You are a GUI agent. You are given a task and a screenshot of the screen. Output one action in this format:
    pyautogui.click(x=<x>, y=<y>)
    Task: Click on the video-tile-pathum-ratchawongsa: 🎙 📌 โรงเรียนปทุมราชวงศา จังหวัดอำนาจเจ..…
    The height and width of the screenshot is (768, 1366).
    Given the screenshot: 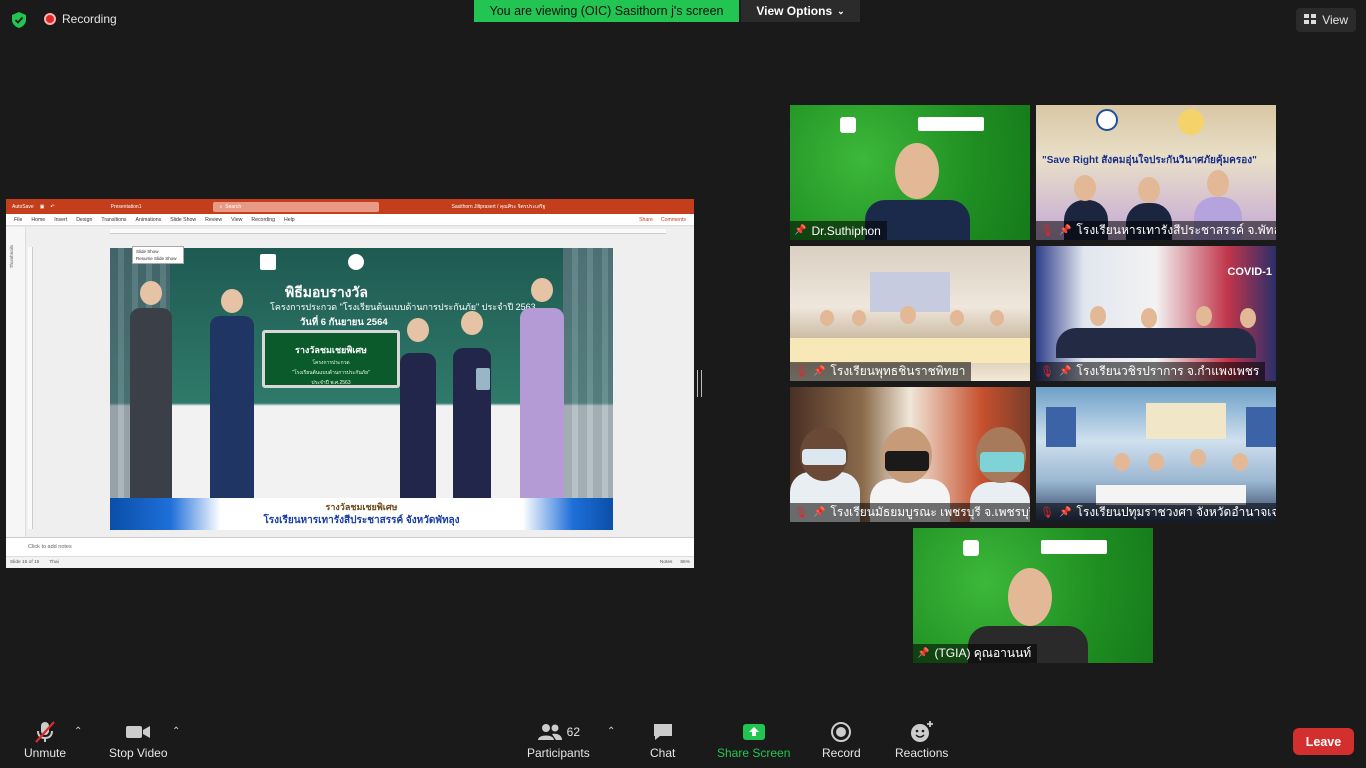 What is the action you would take?
    pyautogui.click(x=1156, y=454)
    